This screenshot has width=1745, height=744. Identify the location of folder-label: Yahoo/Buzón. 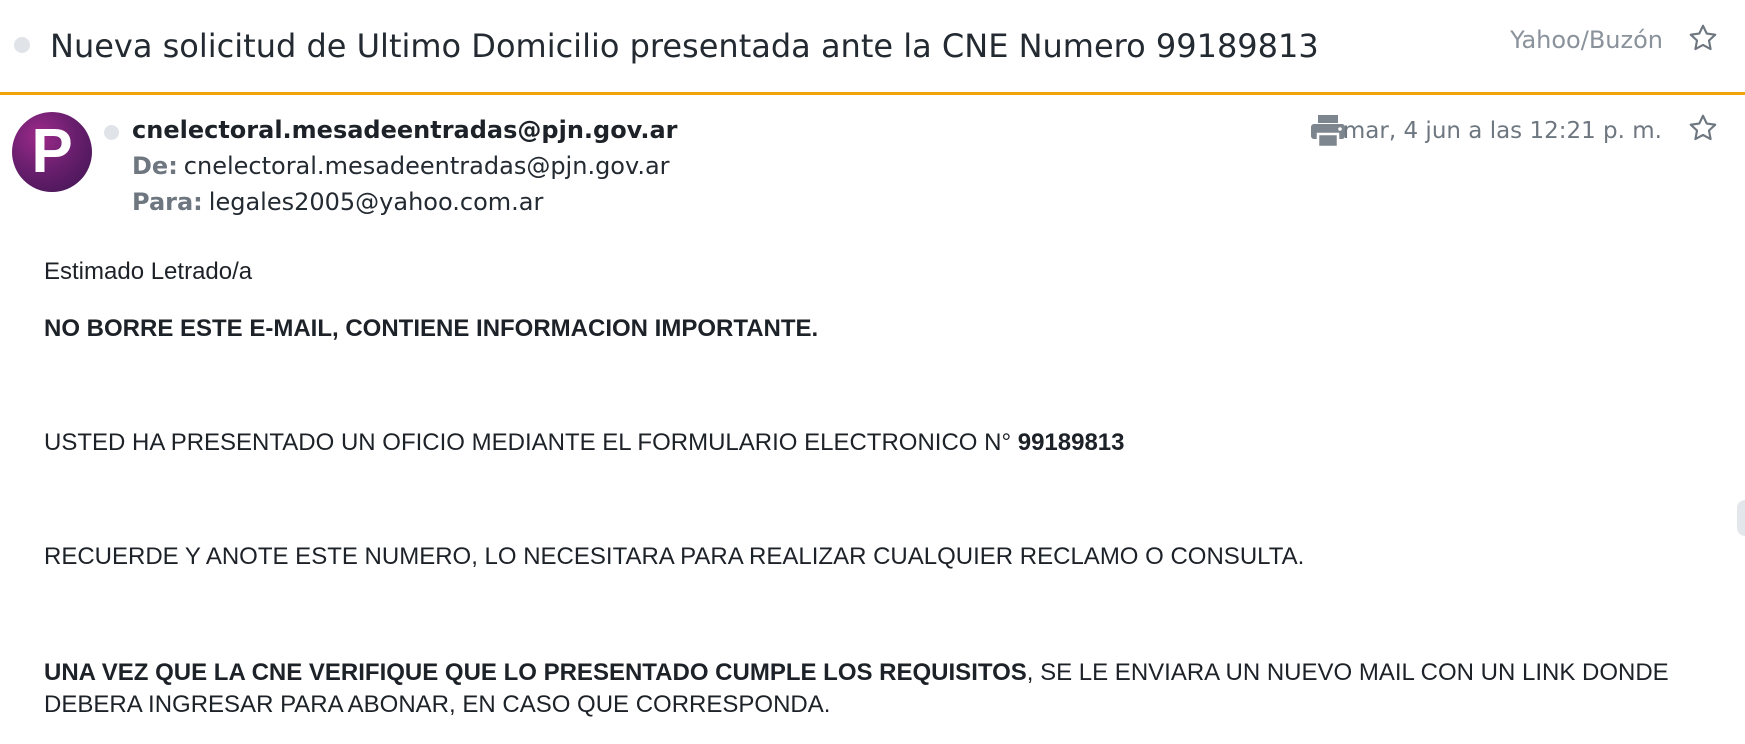
(1586, 40).